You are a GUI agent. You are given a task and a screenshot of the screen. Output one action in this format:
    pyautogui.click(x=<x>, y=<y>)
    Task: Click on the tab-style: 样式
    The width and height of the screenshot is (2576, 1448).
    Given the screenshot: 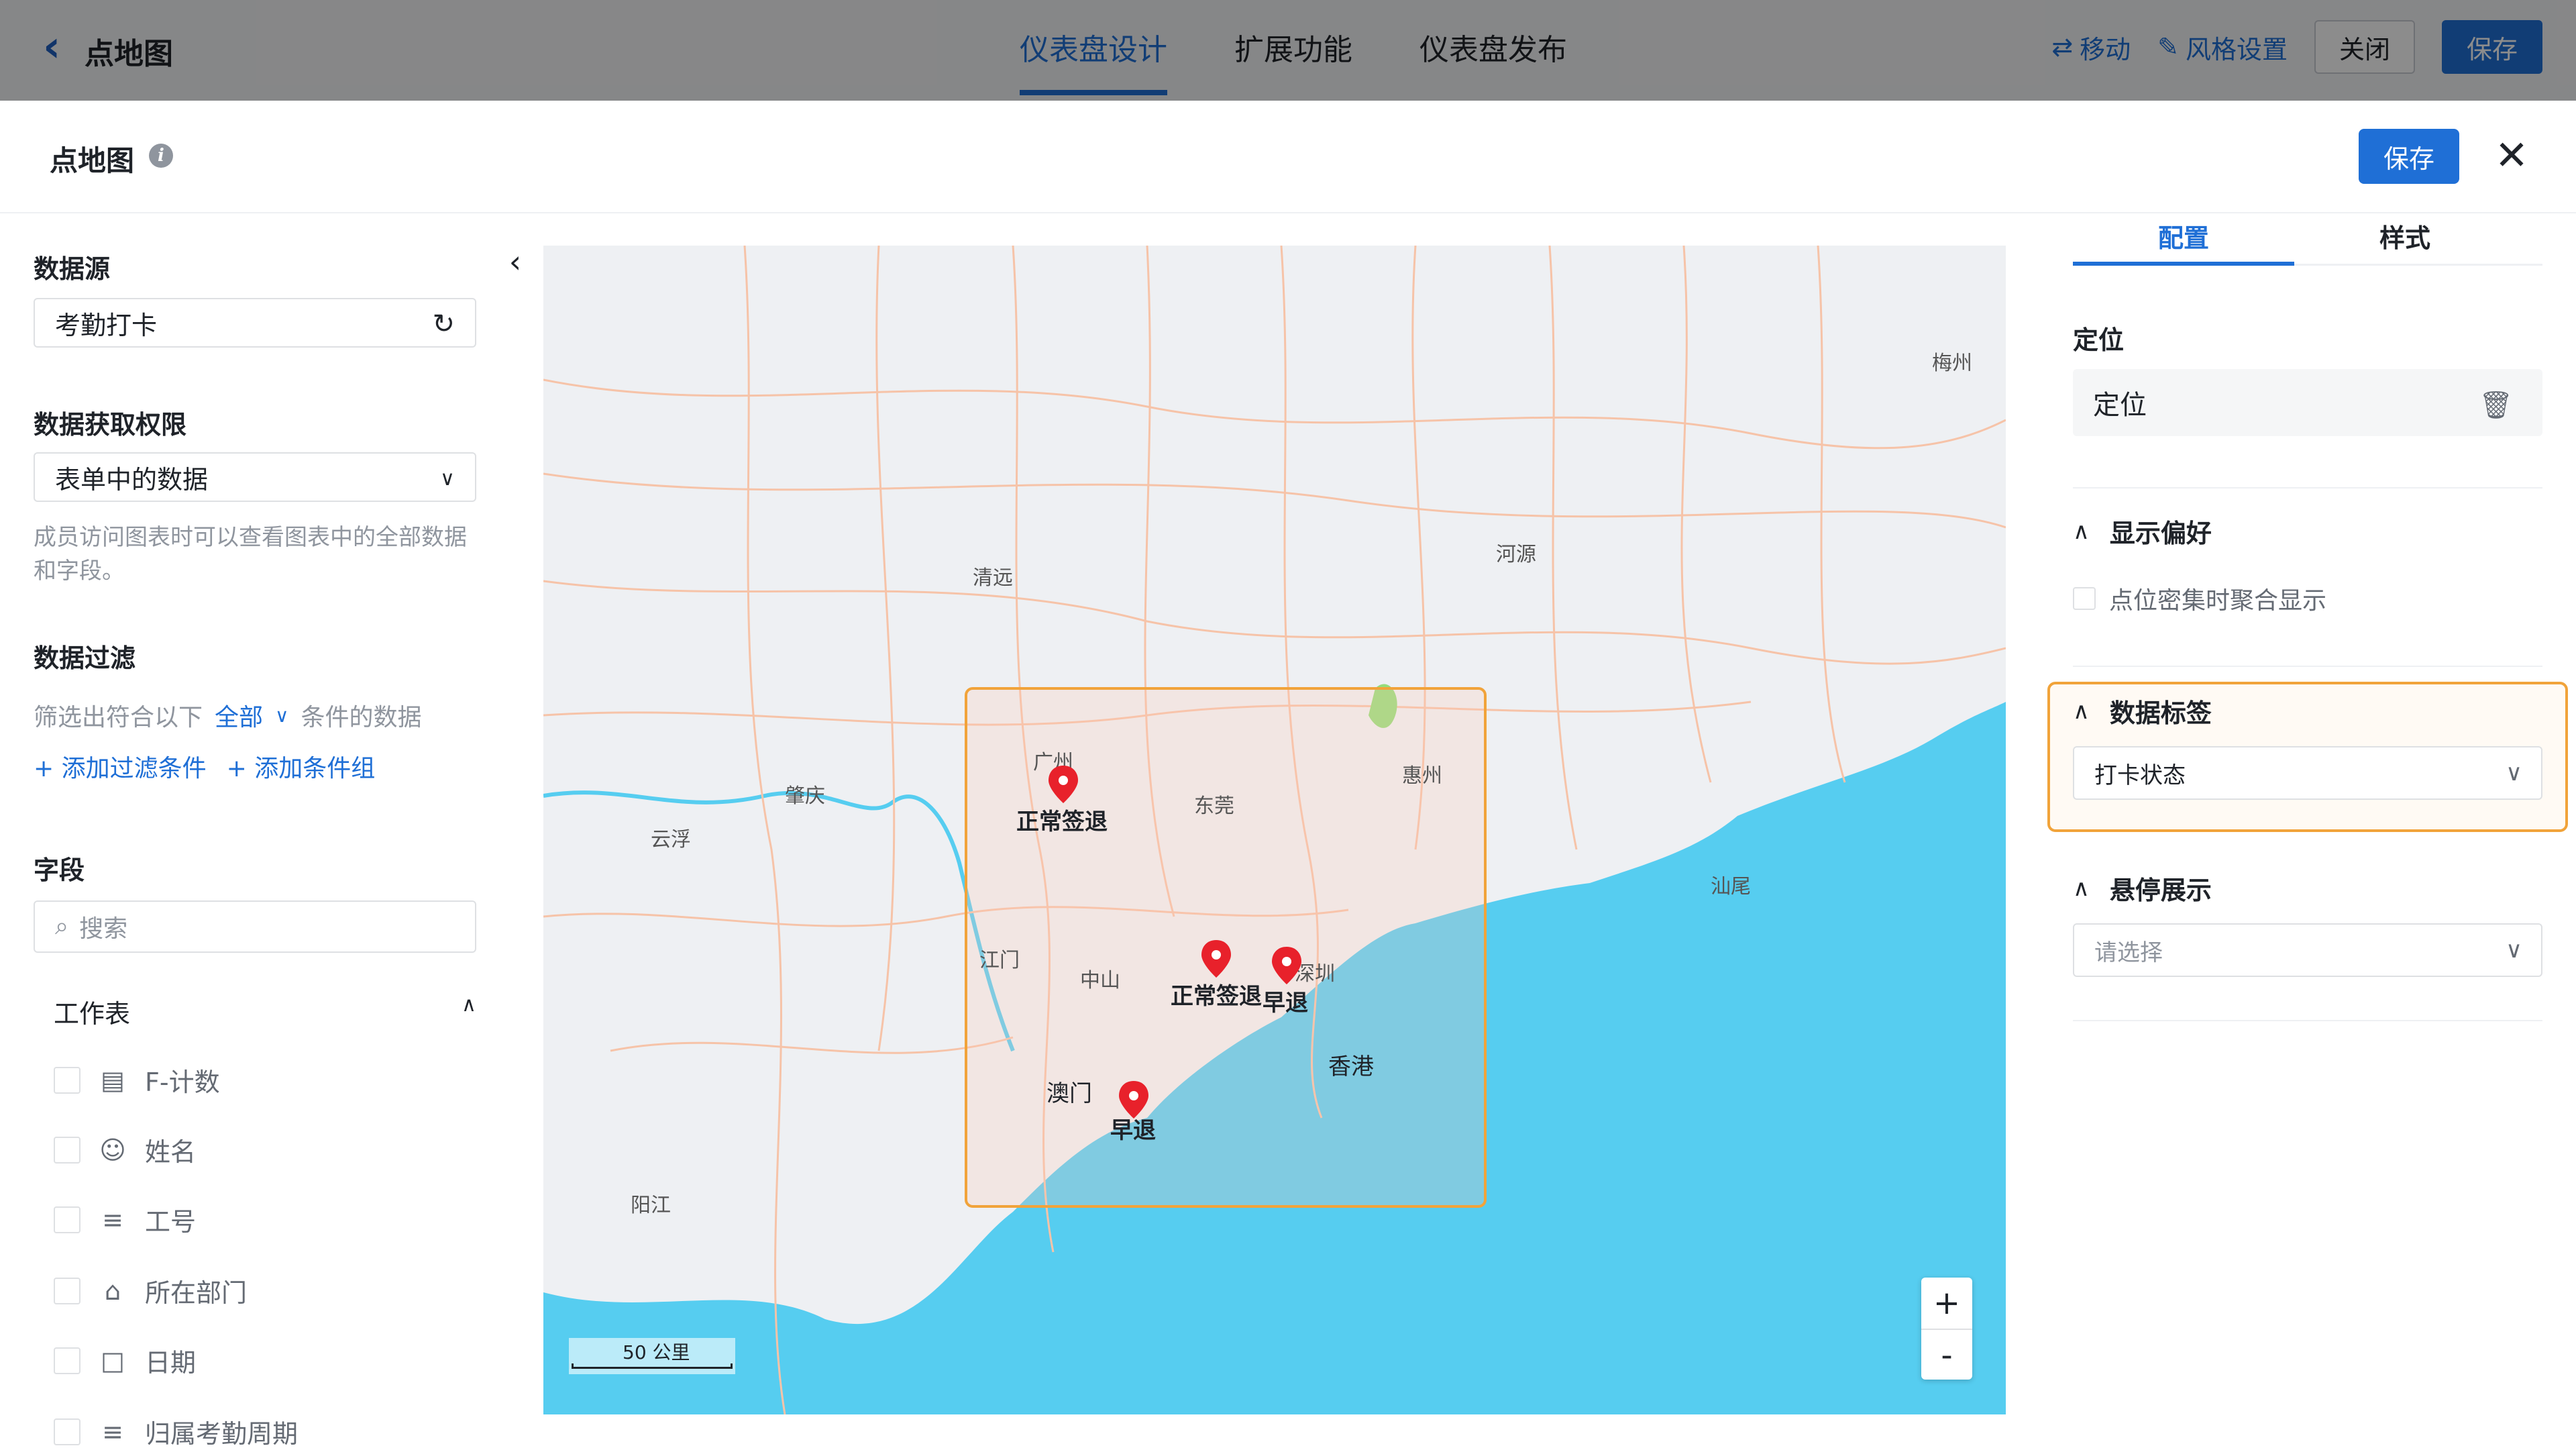 What is the action you would take?
    pyautogui.click(x=2405, y=240)
    